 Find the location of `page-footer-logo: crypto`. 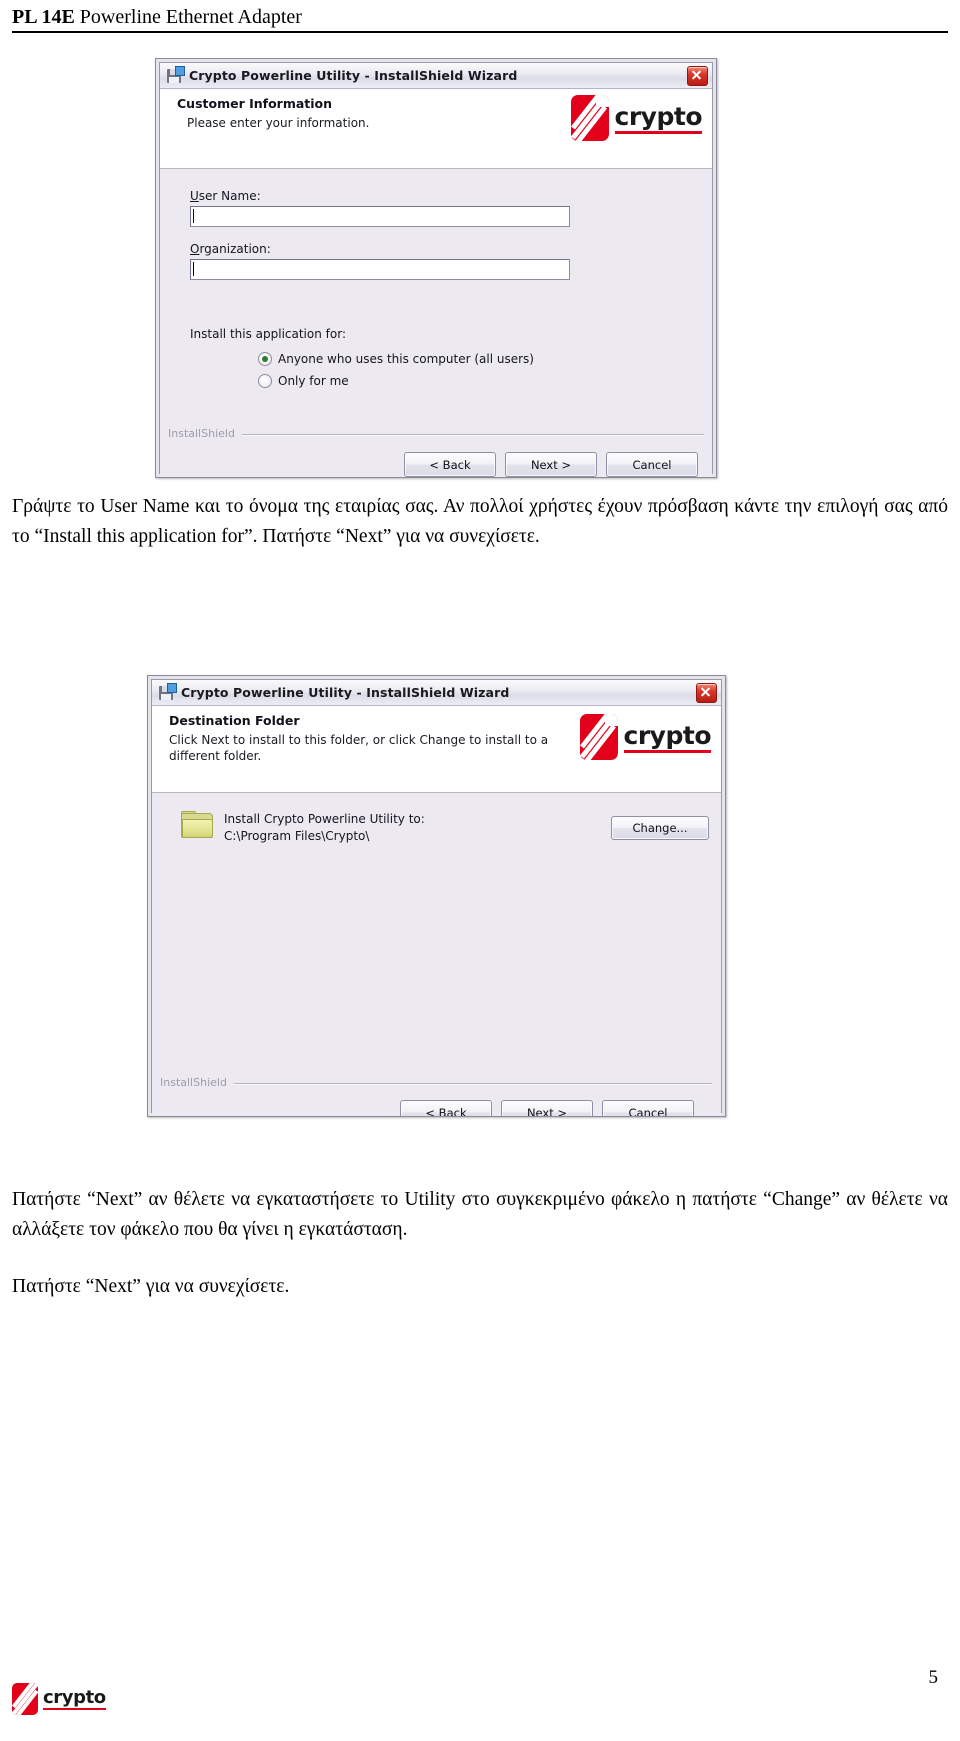

page-footer-logo: crypto is located at coordinates (59, 1699).